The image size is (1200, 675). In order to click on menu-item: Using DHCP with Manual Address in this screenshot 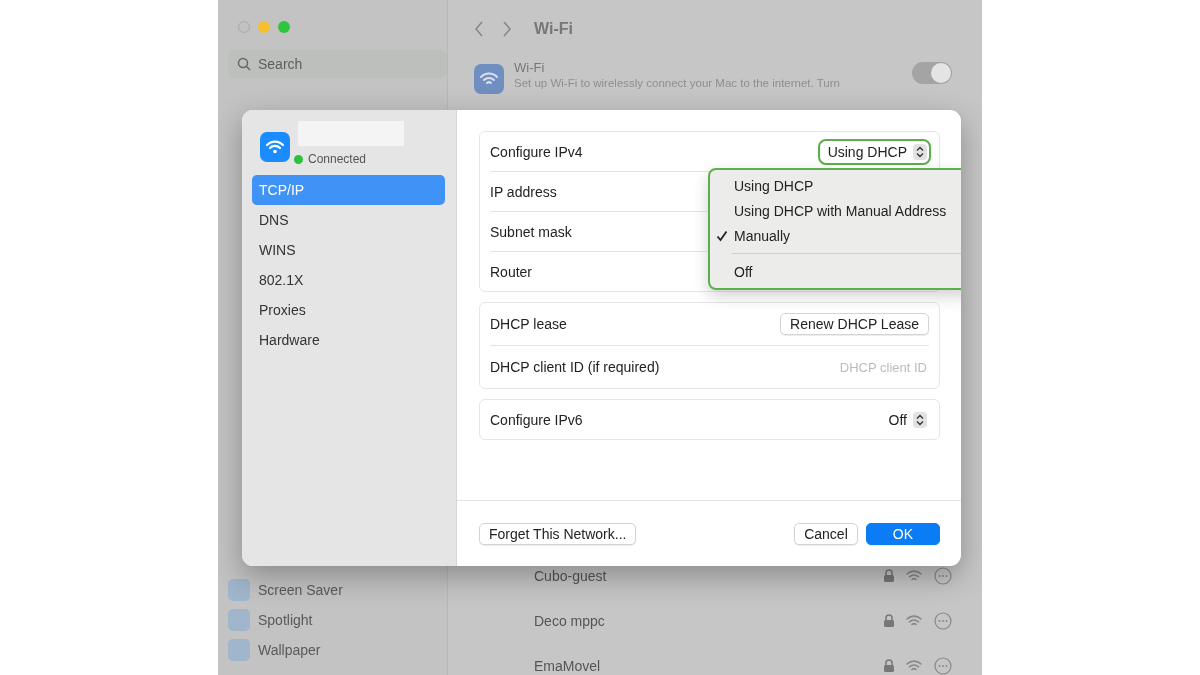, I will do `click(835, 210)`.